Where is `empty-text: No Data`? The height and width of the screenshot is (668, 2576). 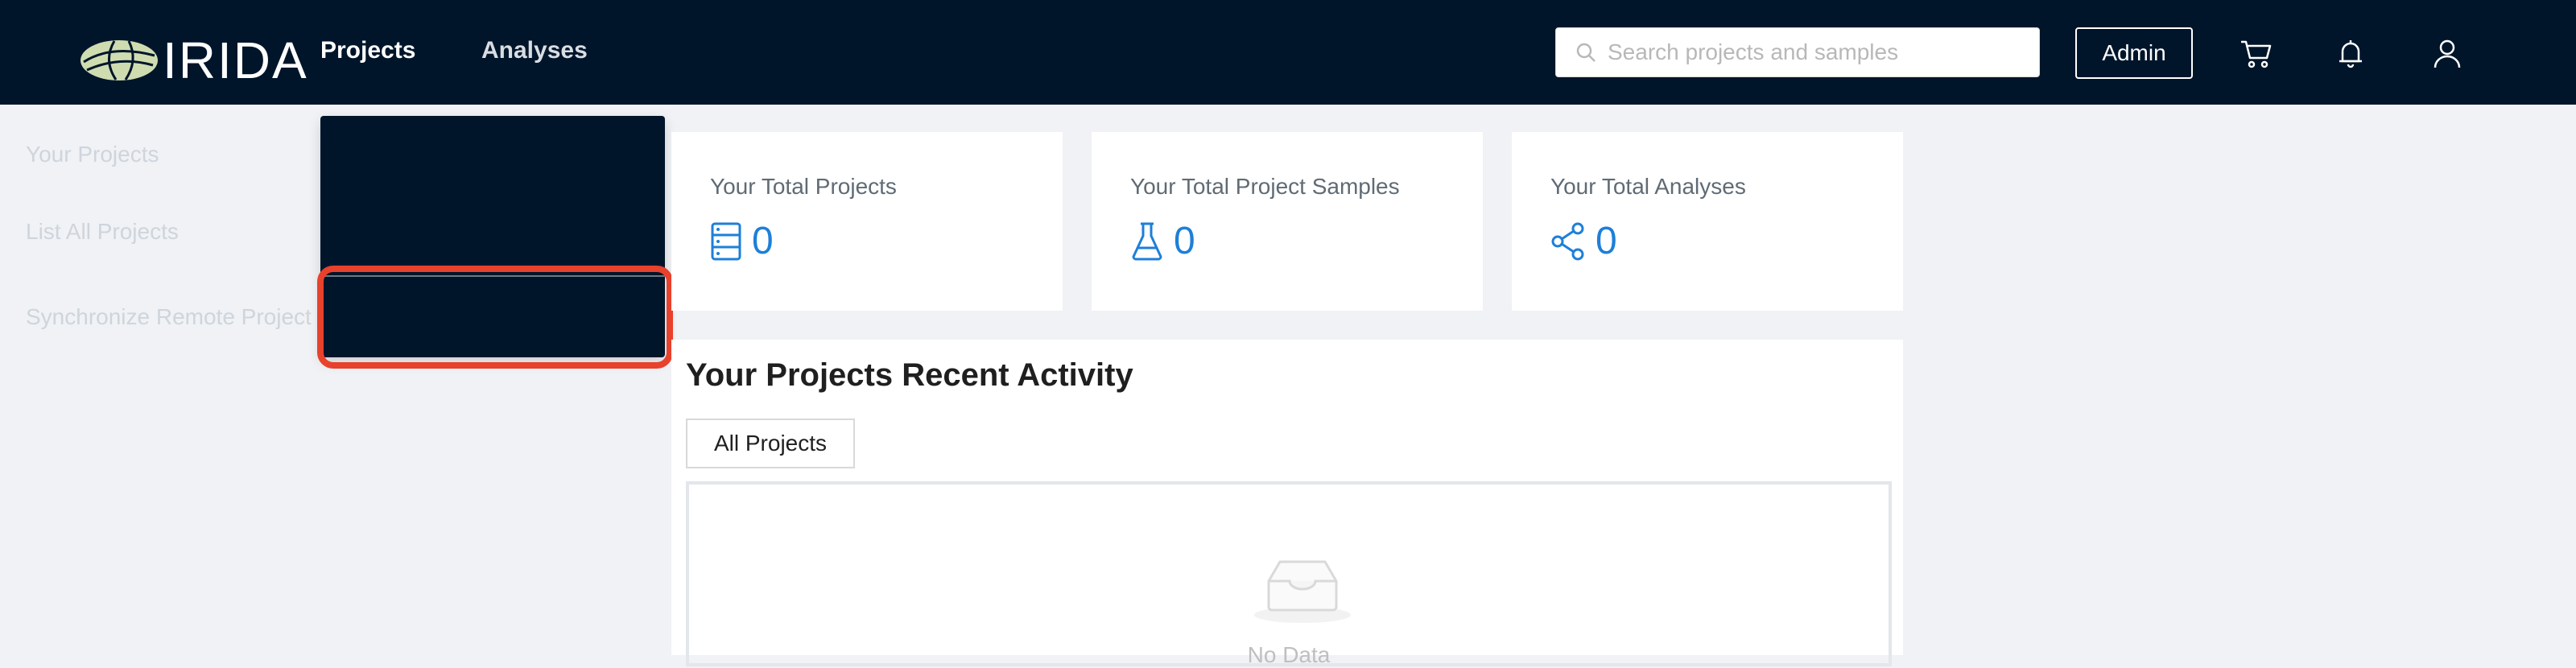 empty-text: No Data is located at coordinates (1289, 654).